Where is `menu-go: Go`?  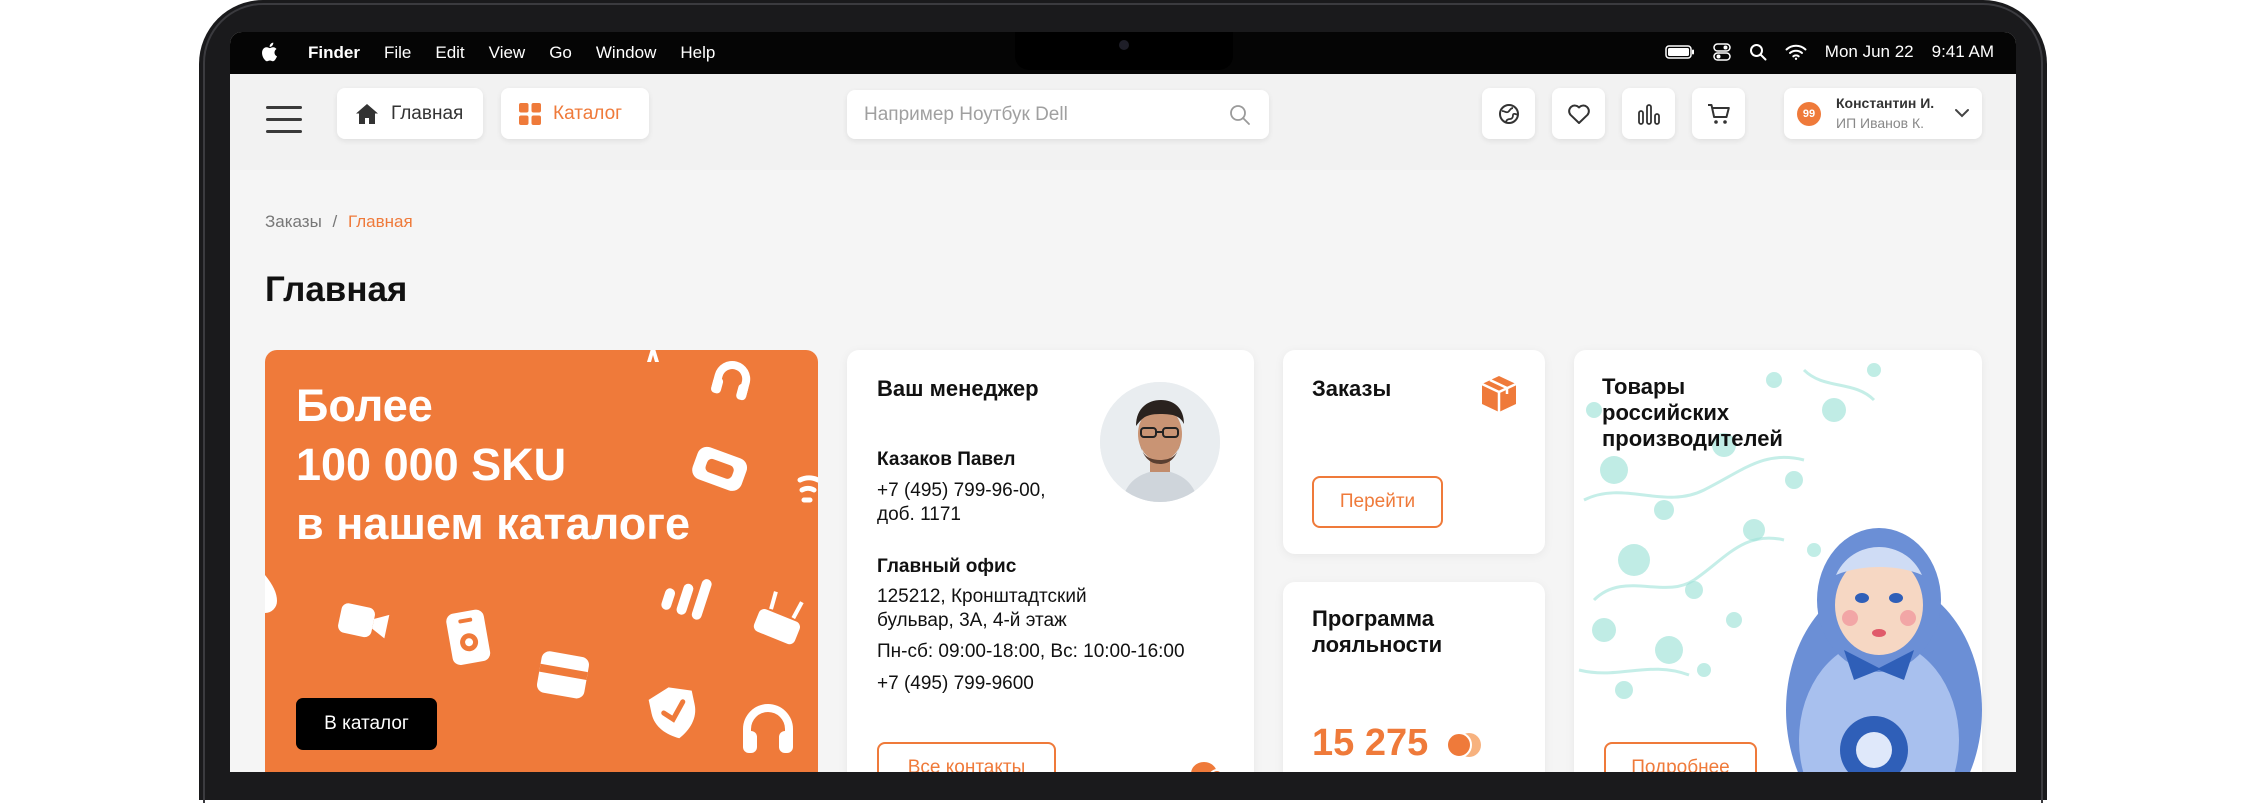 menu-go: Go is located at coordinates (560, 53).